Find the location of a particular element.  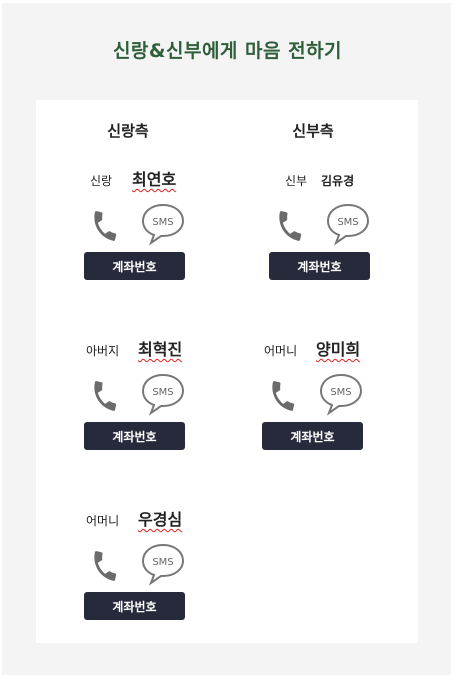

bride-mother-contact: 어머니 양미희 SMS 계좌번호 is located at coordinates (342, 396).